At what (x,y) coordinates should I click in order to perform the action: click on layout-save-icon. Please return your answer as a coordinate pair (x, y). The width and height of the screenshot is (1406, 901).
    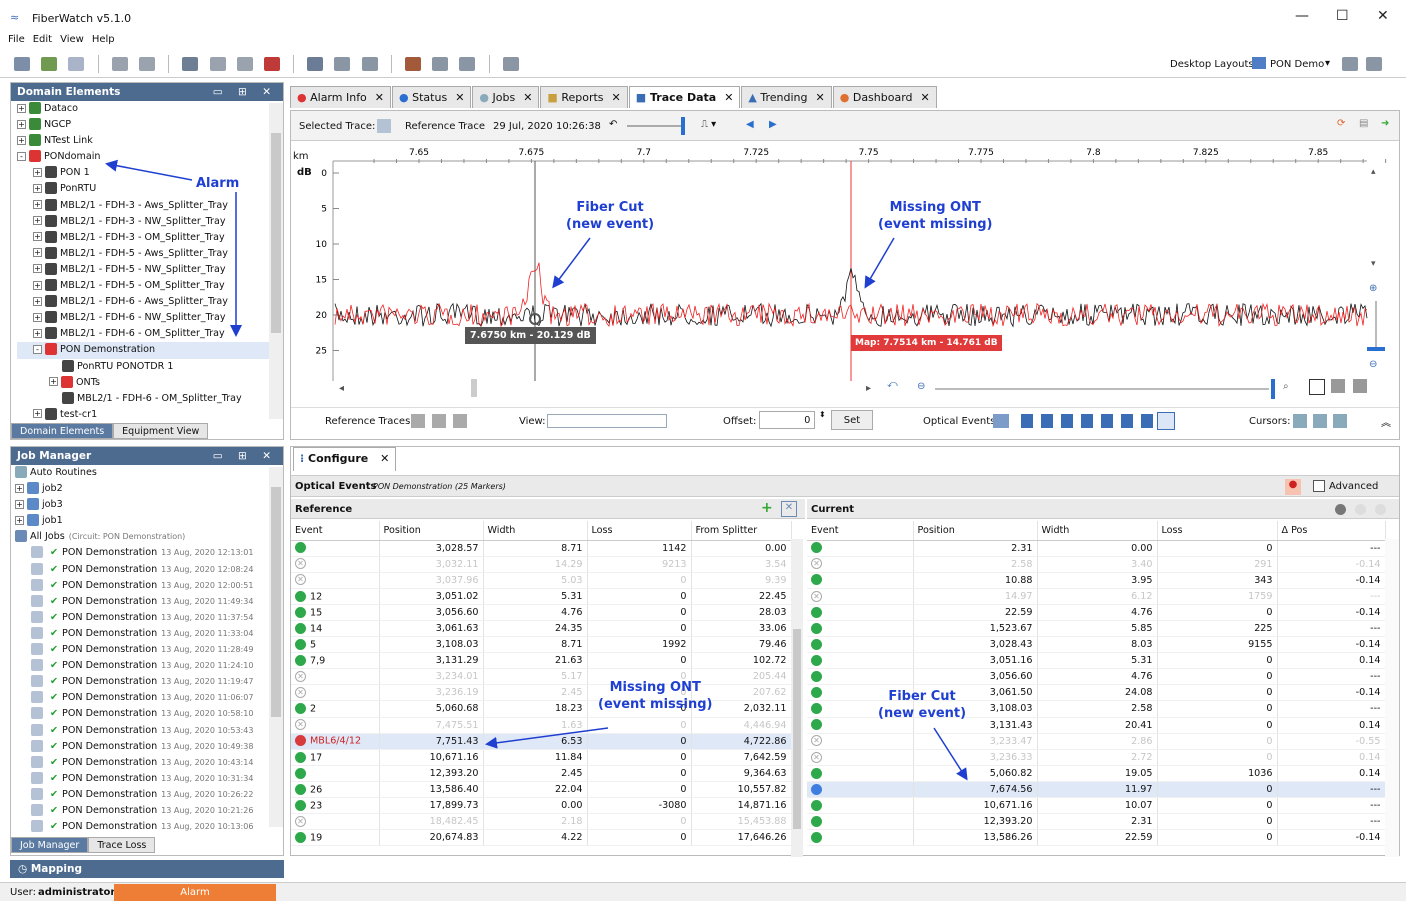
    Looking at the image, I should click on (1350, 64).